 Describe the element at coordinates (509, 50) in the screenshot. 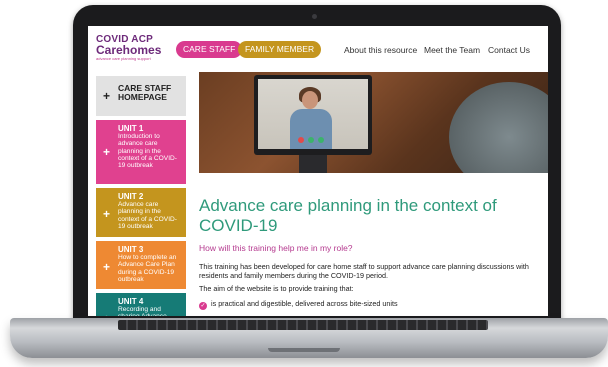

I see `nav-contact-link: Contact Us` at that location.